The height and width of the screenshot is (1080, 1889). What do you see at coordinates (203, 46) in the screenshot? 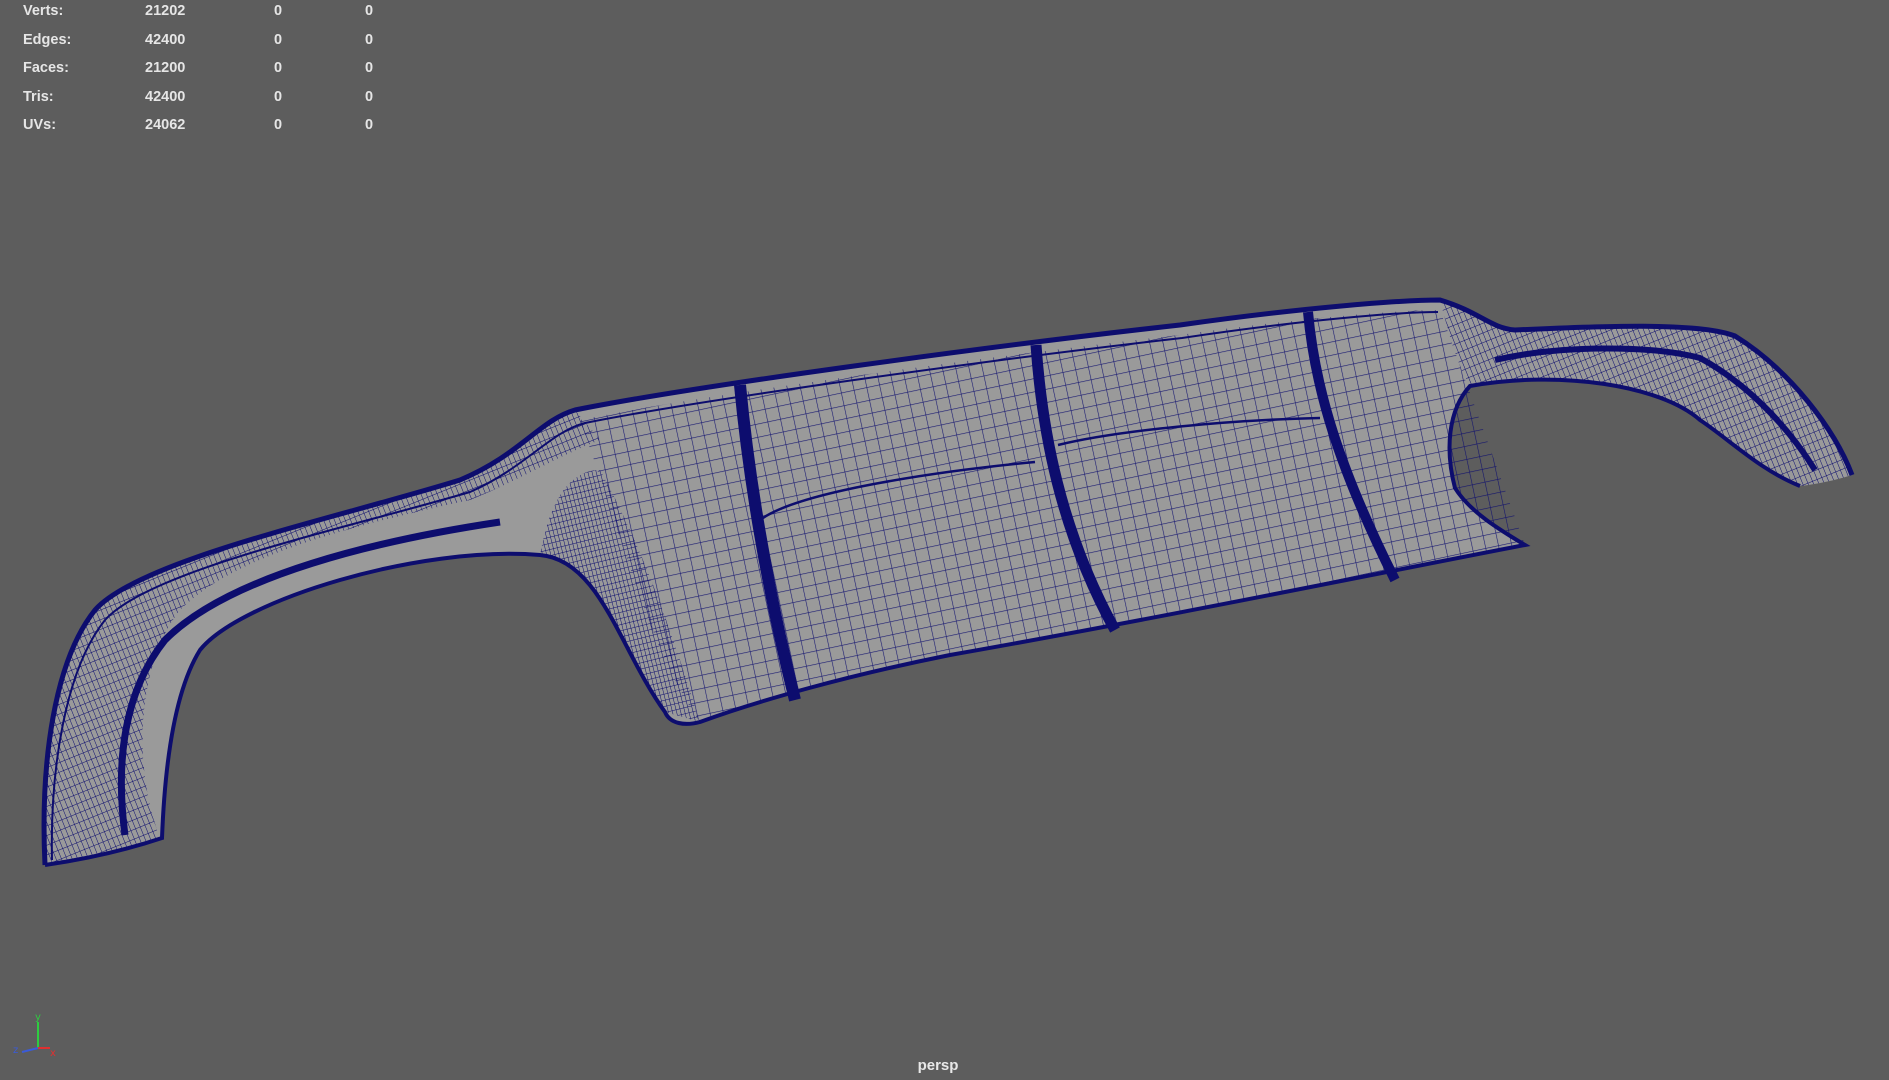
I see `hud-row-edges: Edges: 42400 0 0` at bounding box center [203, 46].